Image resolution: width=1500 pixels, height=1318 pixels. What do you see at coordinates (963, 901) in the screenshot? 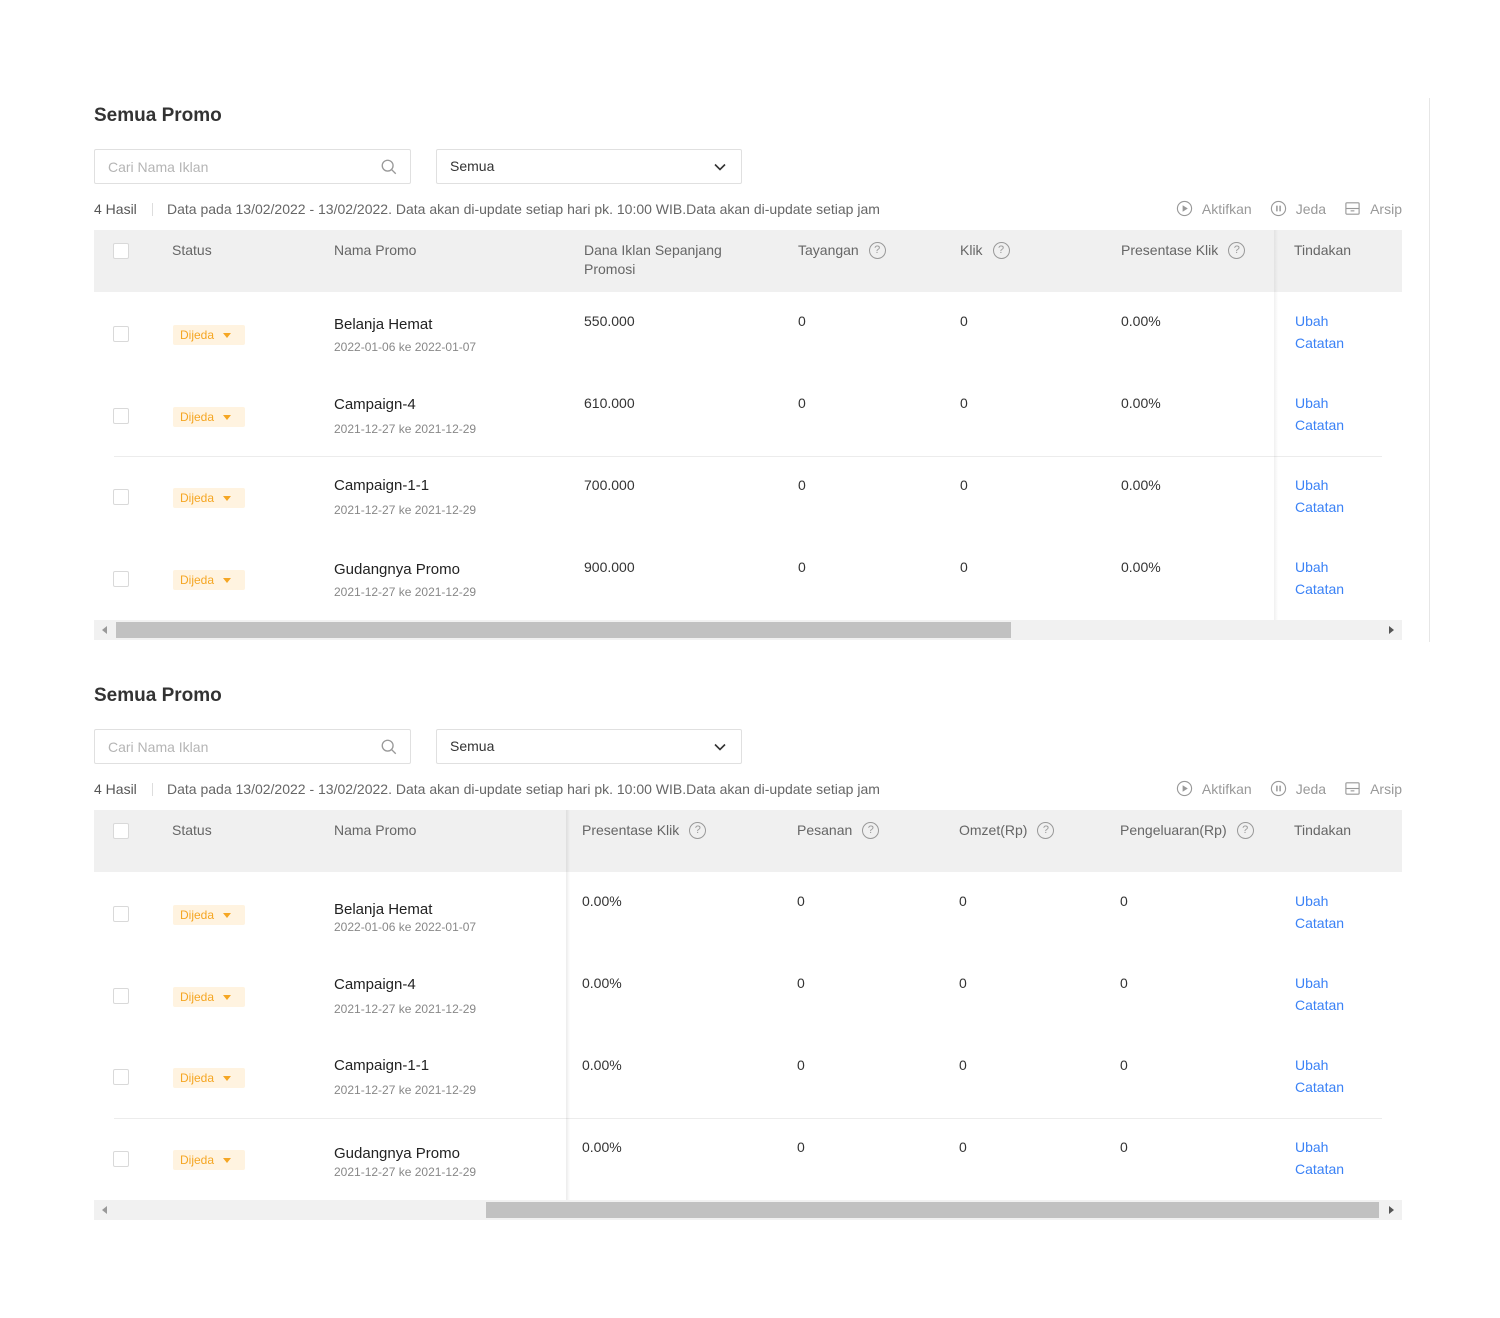
I see `revenue-value: 0` at bounding box center [963, 901].